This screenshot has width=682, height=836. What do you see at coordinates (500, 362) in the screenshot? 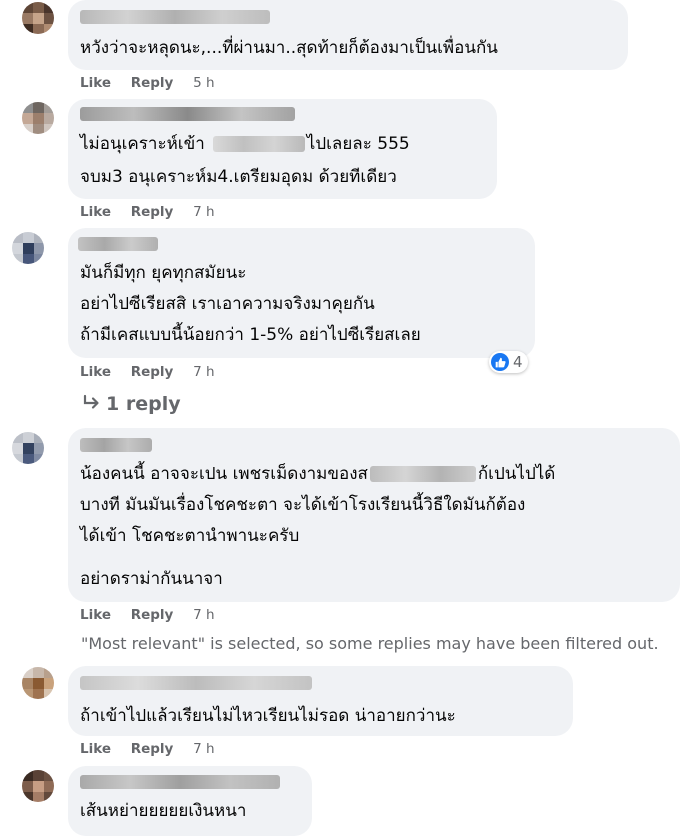
I see `thumbs-up-icon` at bounding box center [500, 362].